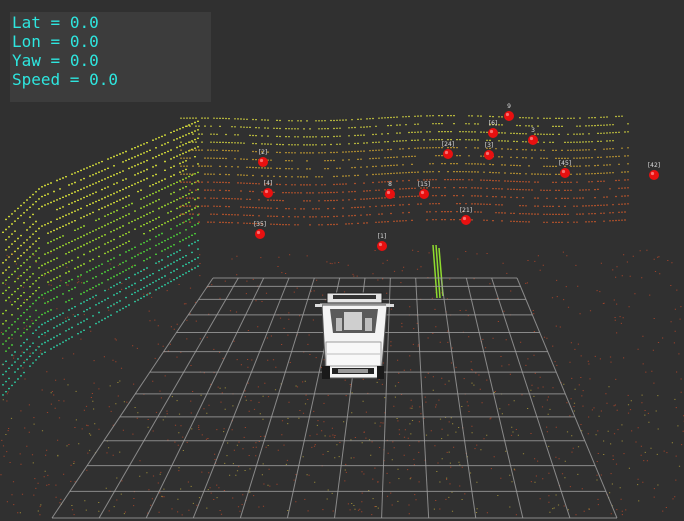 This screenshot has height=521, width=684. What do you see at coordinates (55, 60) in the screenshot?
I see `telemetry-yaw: Yaw = 0.0` at bounding box center [55, 60].